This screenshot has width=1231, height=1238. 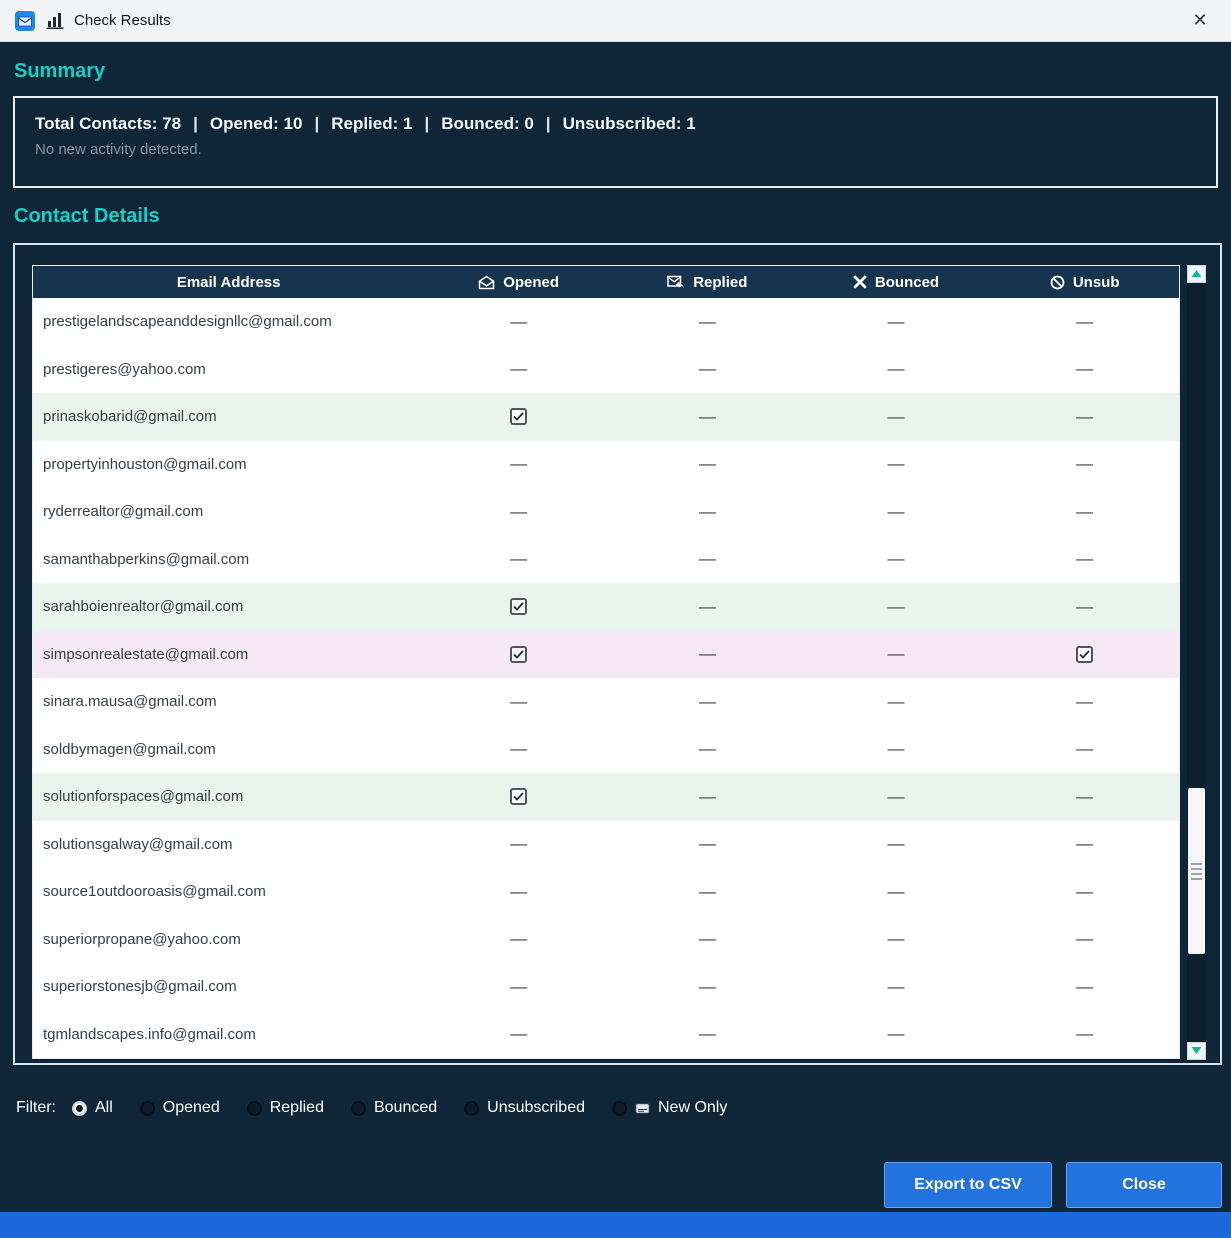 What do you see at coordinates (1196, 274) in the screenshot?
I see `scroll-up-button` at bounding box center [1196, 274].